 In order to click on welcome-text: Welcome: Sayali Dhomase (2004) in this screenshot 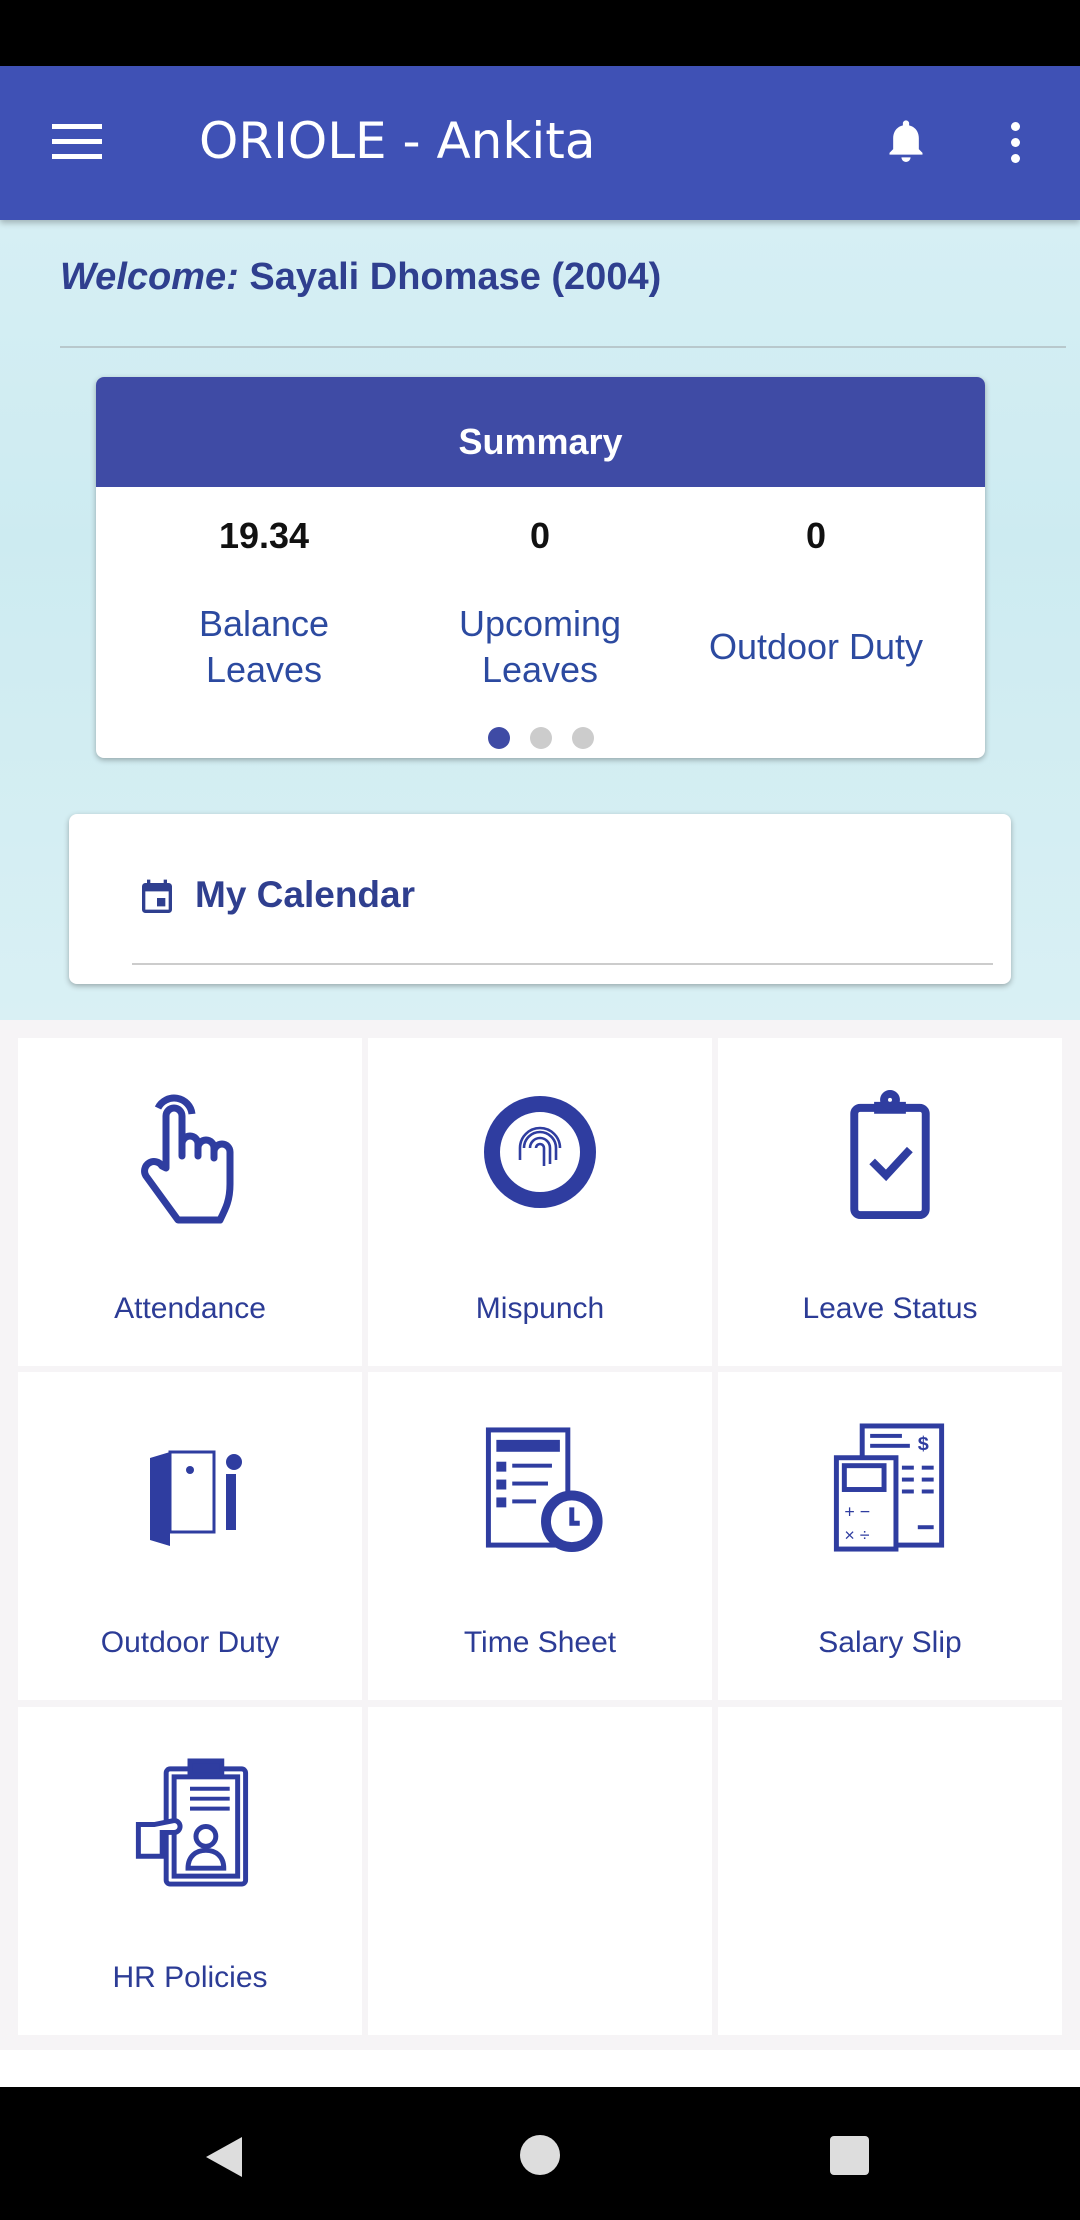, I will do `click(360, 277)`.